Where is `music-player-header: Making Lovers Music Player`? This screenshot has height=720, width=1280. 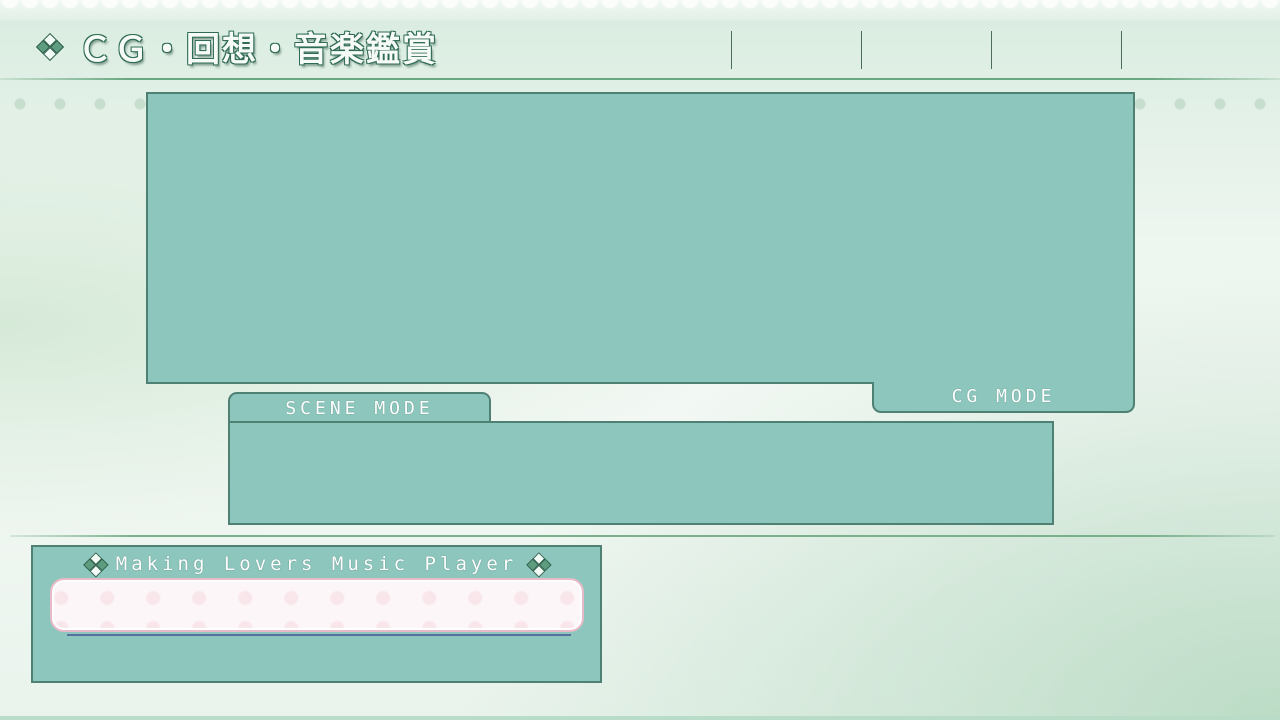 music-player-header: Making Lovers Music Player is located at coordinates (316, 564).